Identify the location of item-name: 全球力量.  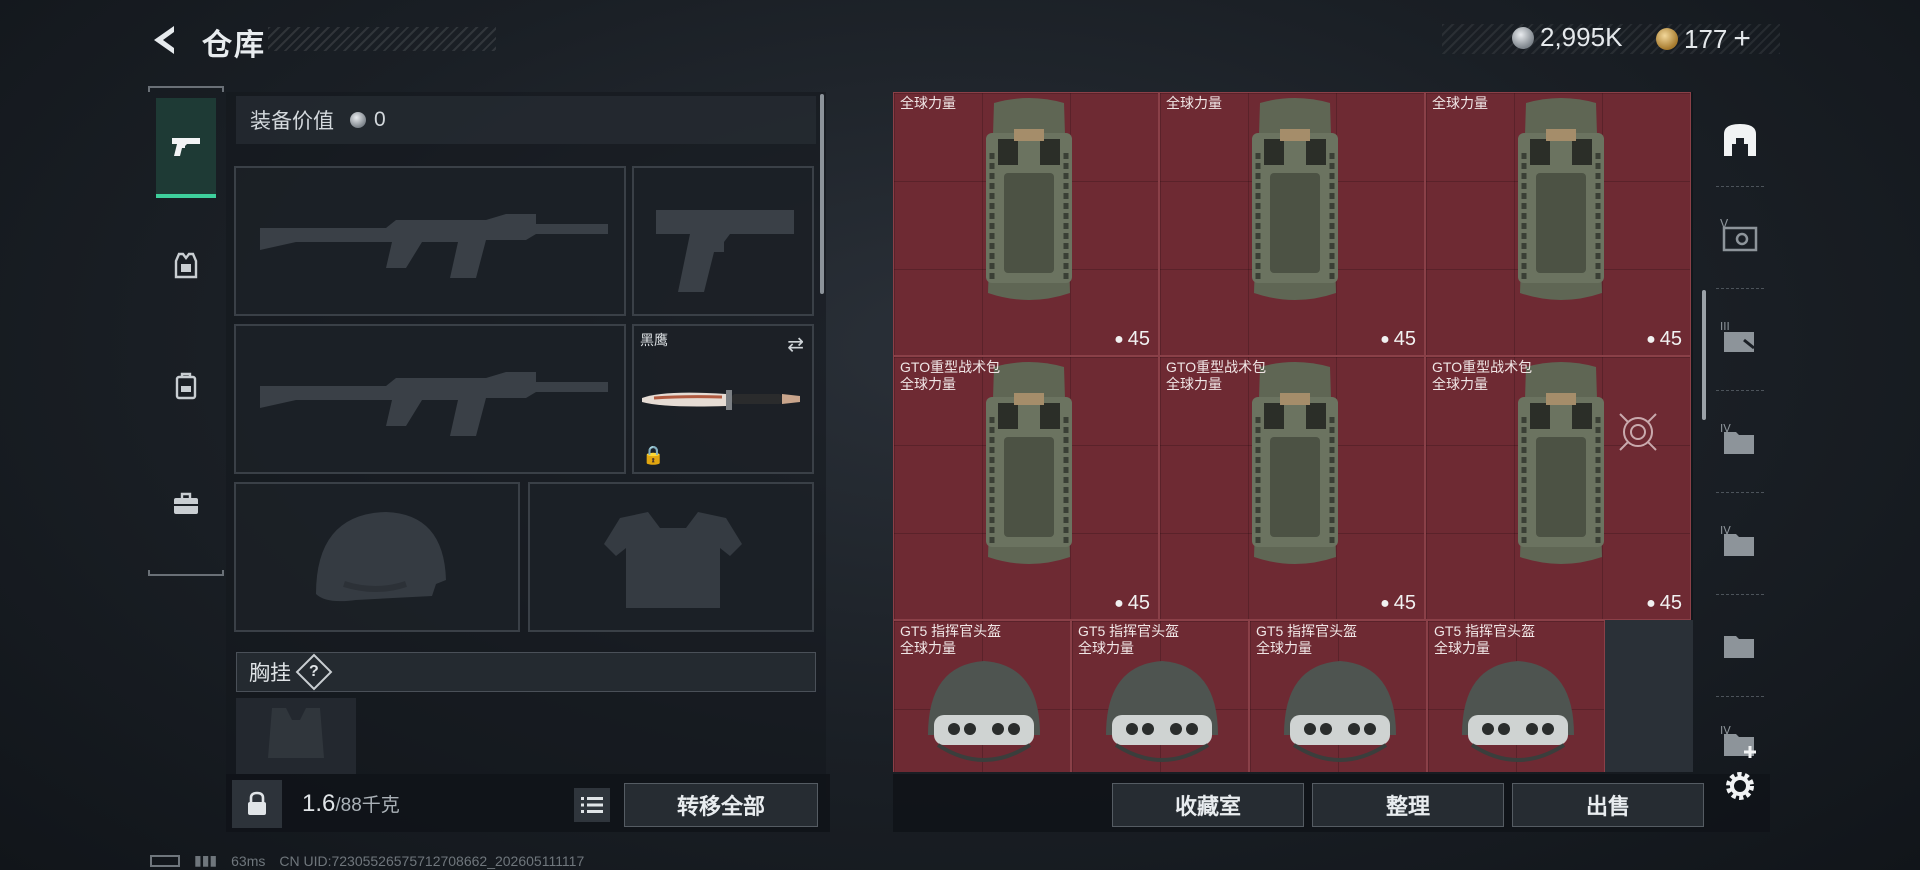
(1194, 103).